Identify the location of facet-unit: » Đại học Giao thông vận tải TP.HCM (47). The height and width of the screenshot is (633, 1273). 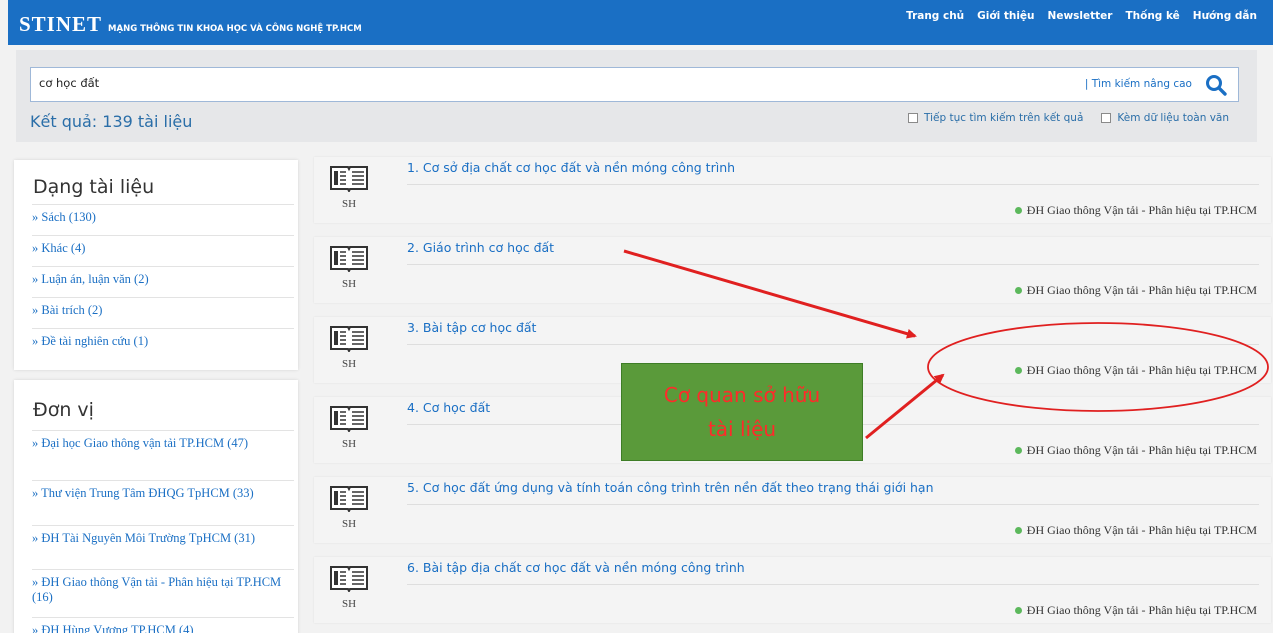
(163, 440).